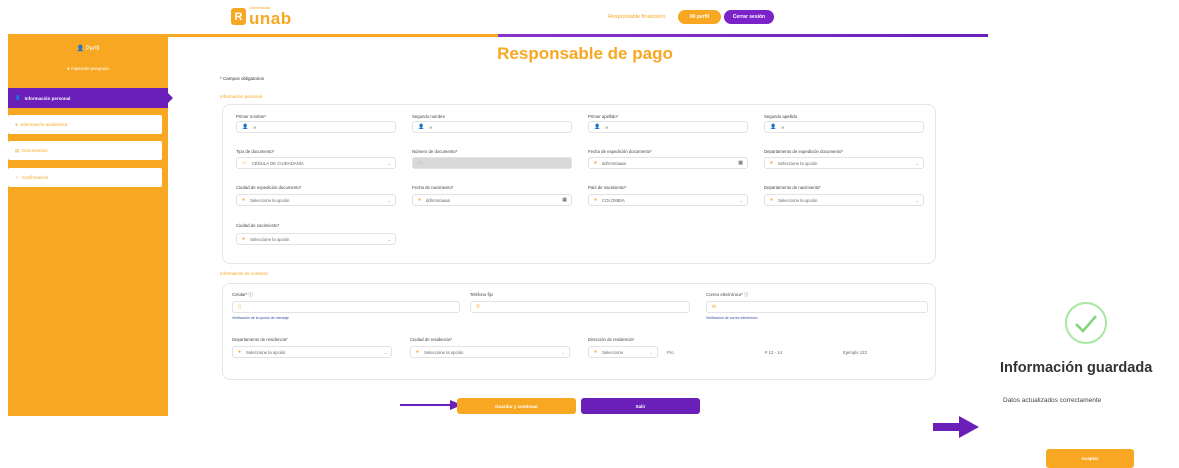  I want to click on second-name-label: Segundo nombre, so click(428, 116).